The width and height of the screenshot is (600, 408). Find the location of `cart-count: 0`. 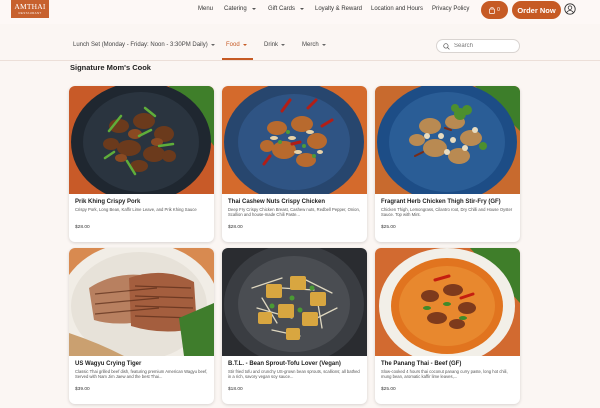

cart-count: 0 is located at coordinates (498, 10).